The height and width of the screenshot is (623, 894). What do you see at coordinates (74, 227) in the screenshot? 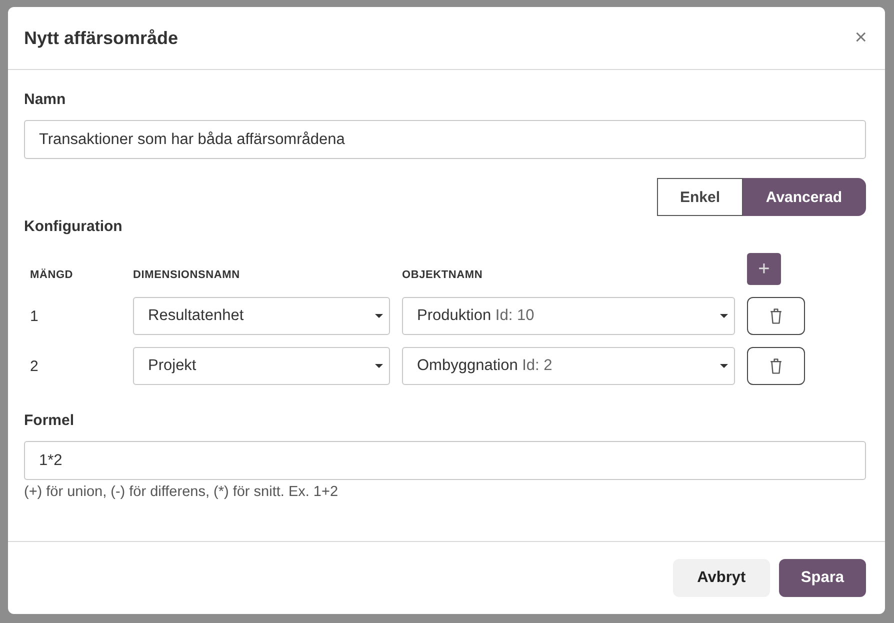
I see `section-heading: Konfiguration` at bounding box center [74, 227].